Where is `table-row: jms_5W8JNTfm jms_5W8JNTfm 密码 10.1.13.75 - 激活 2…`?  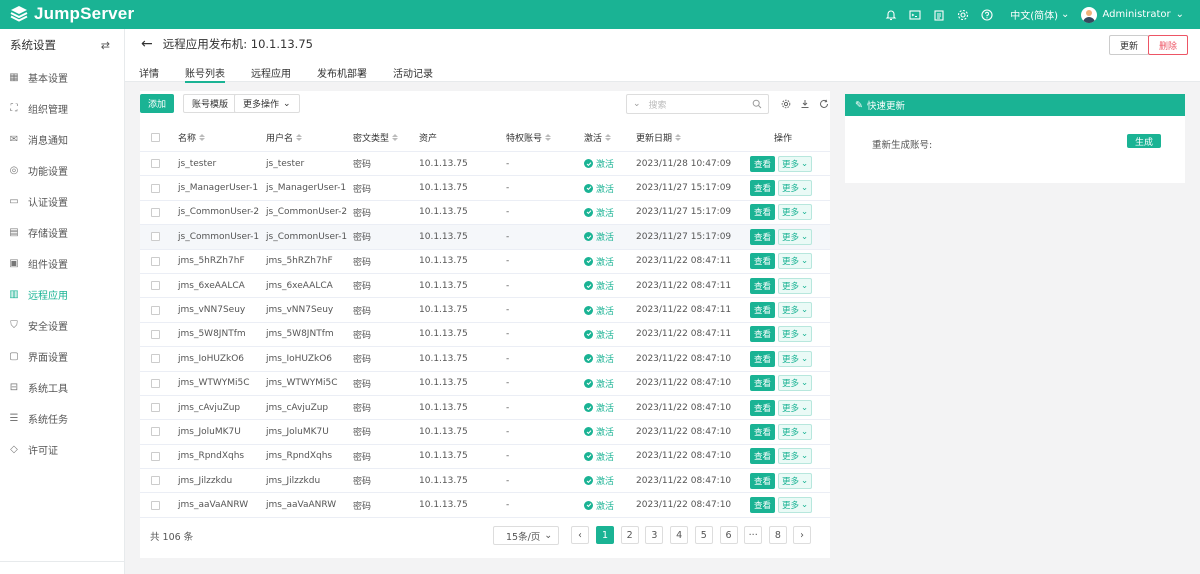 table-row: jms_5W8JNTfm jms_5W8JNTfm 密码 10.1.13.75 - 激活 2… is located at coordinates (485, 335).